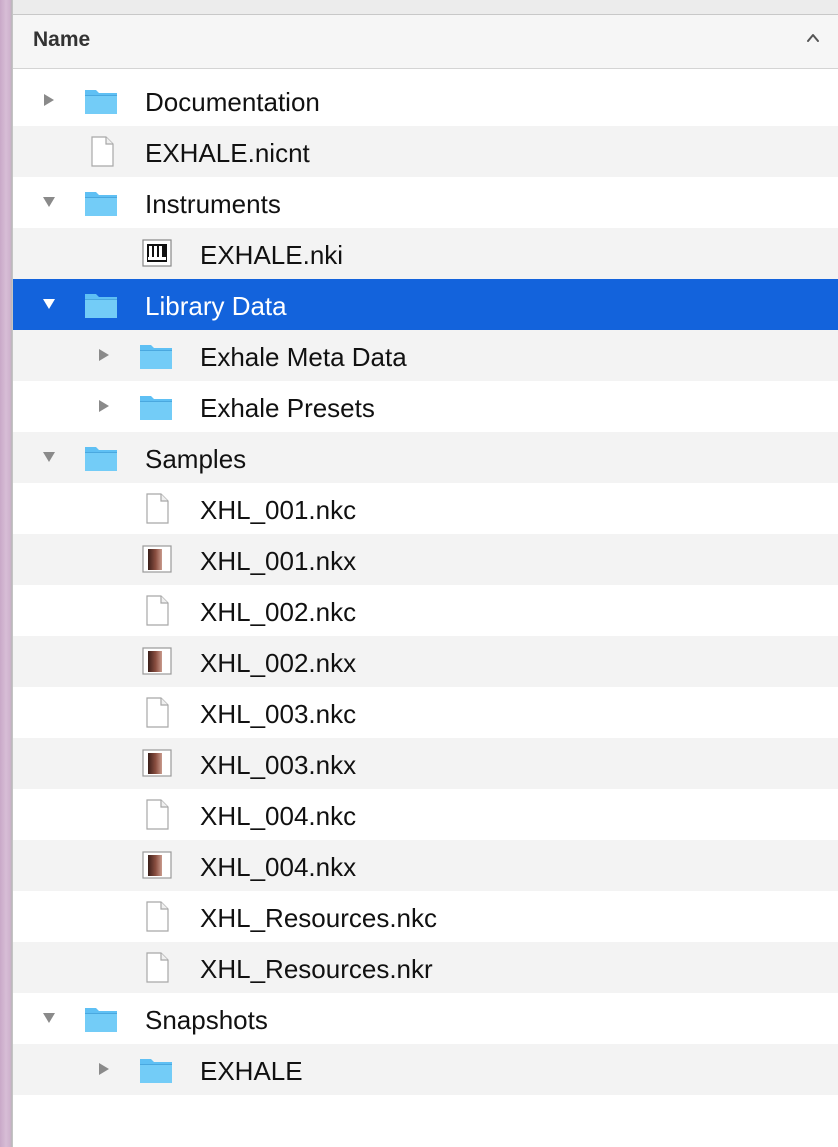 The height and width of the screenshot is (1147, 838). What do you see at coordinates (287, 408) in the screenshot?
I see `row-label: Exhale Presets` at bounding box center [287, 408].